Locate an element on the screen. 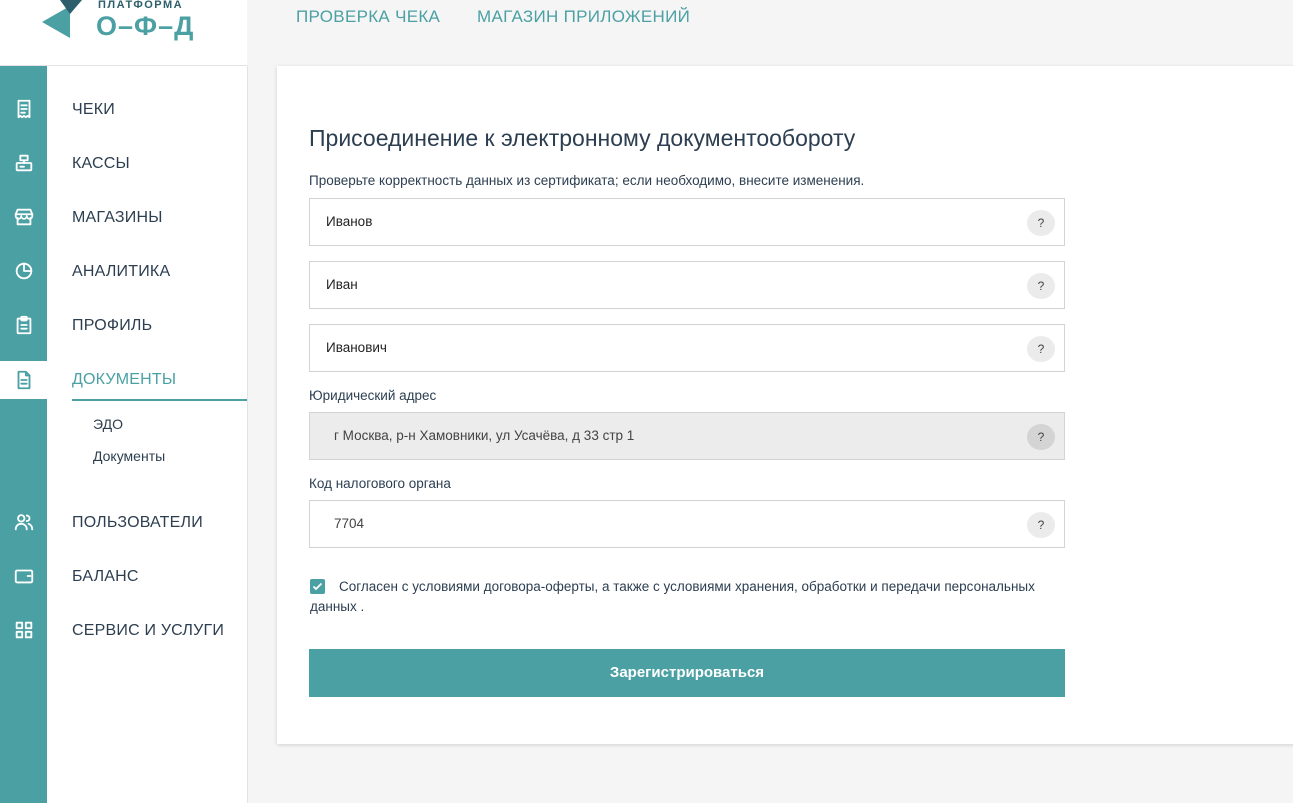 The height and width of the screenshot is (803, 1293). pie-chart-icon is located at coordinates (23, 271).